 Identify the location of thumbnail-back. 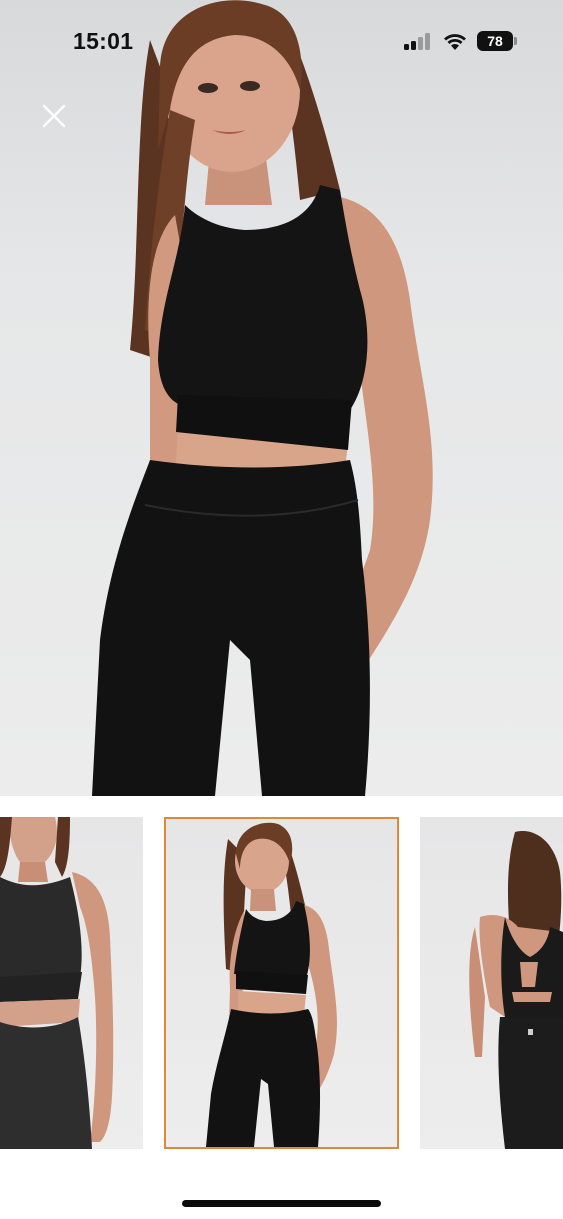
(491, 983).